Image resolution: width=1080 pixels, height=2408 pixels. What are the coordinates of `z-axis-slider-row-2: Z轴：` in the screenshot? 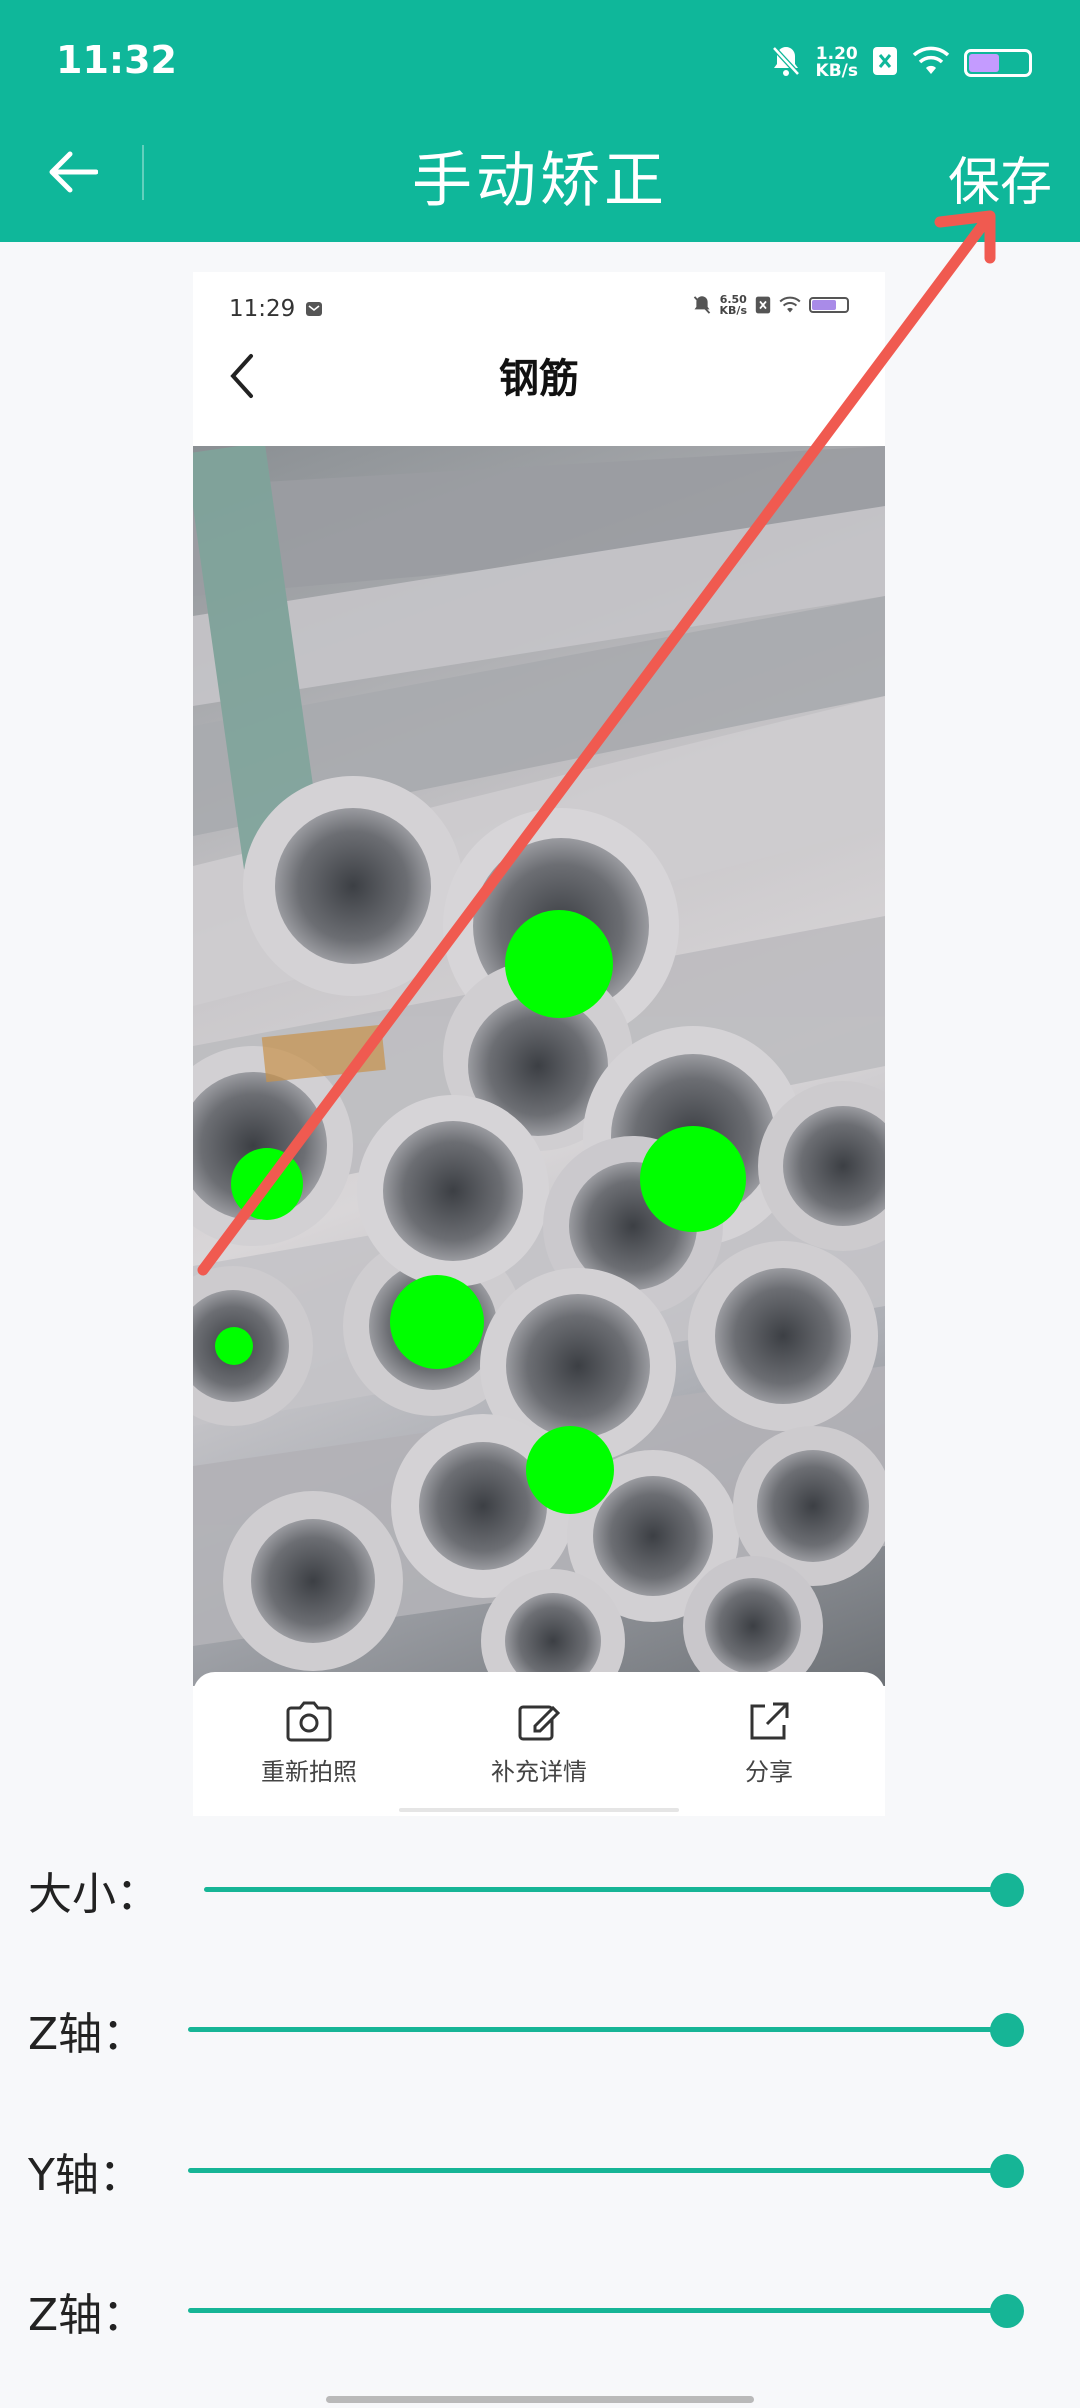 It's located at (540, 2311).